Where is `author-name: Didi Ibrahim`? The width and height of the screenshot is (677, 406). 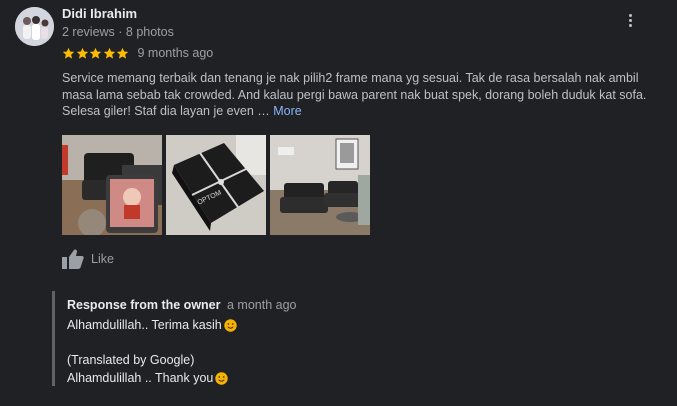 author-name: Didi Ibrahim is located at coordinates (99, 13).